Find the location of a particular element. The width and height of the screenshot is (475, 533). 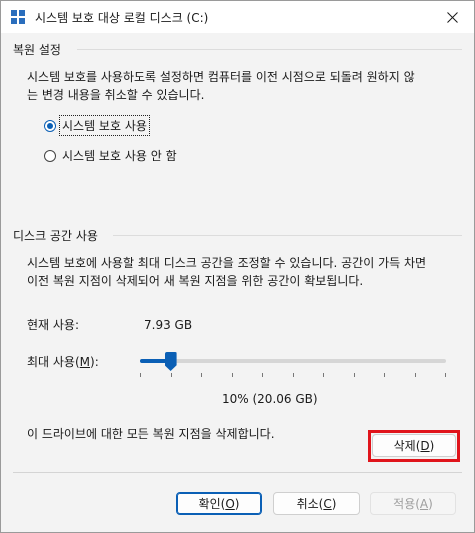

close-button is located at coordinates (452, 17).